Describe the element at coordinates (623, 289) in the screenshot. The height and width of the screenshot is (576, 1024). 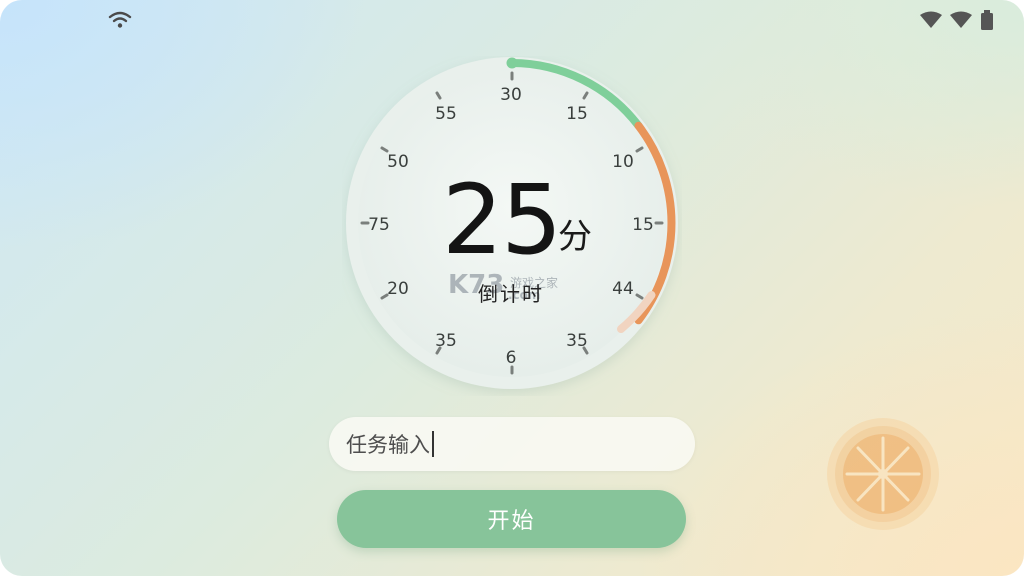
I see `dial-label: 44` at that location.